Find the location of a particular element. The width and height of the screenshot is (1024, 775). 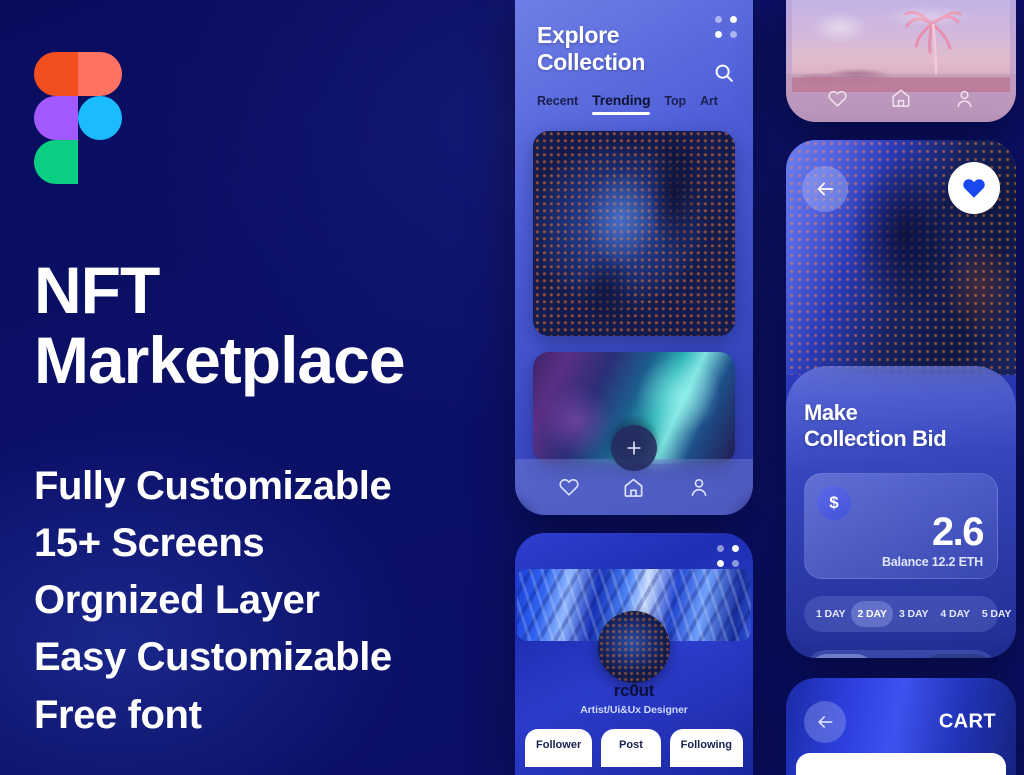

headline-line-2: Marketplace is located at coordinates (220, 359).